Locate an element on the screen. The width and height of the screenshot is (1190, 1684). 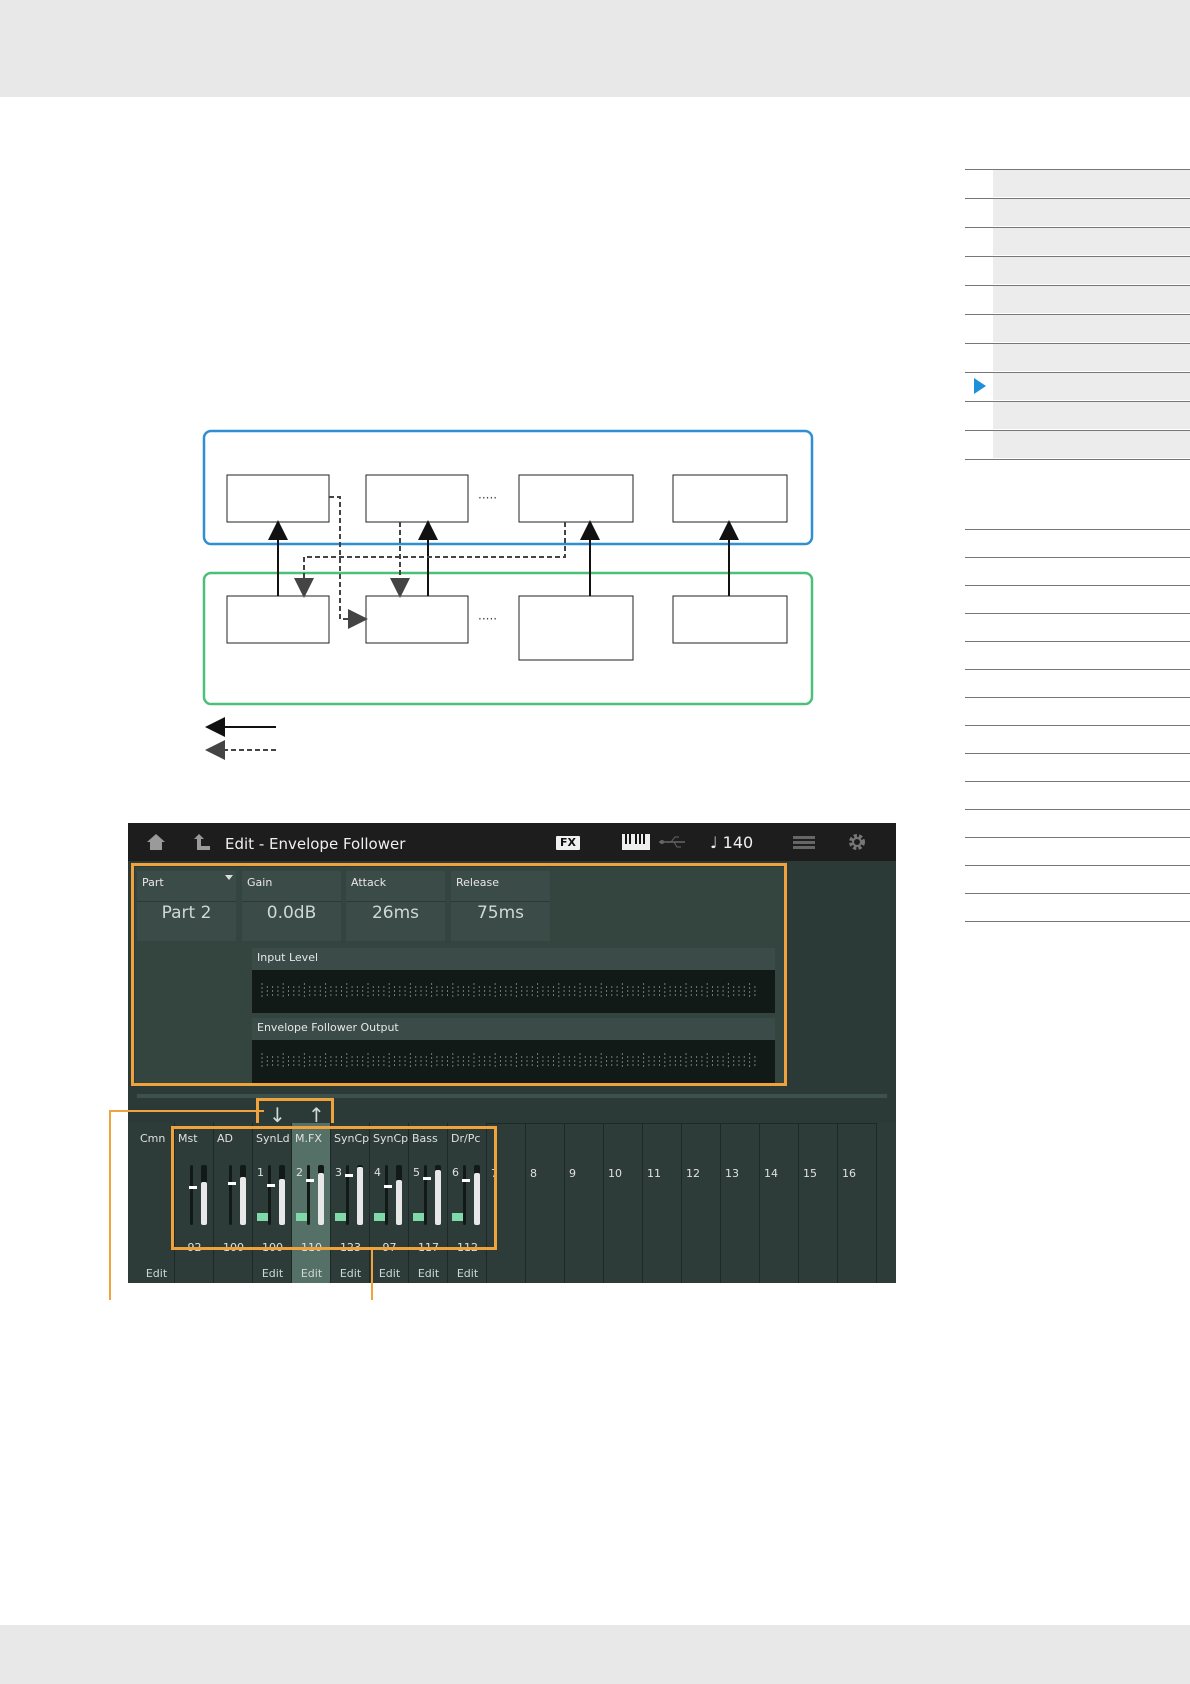
callout-lines is located at coordinates (241, 1205).